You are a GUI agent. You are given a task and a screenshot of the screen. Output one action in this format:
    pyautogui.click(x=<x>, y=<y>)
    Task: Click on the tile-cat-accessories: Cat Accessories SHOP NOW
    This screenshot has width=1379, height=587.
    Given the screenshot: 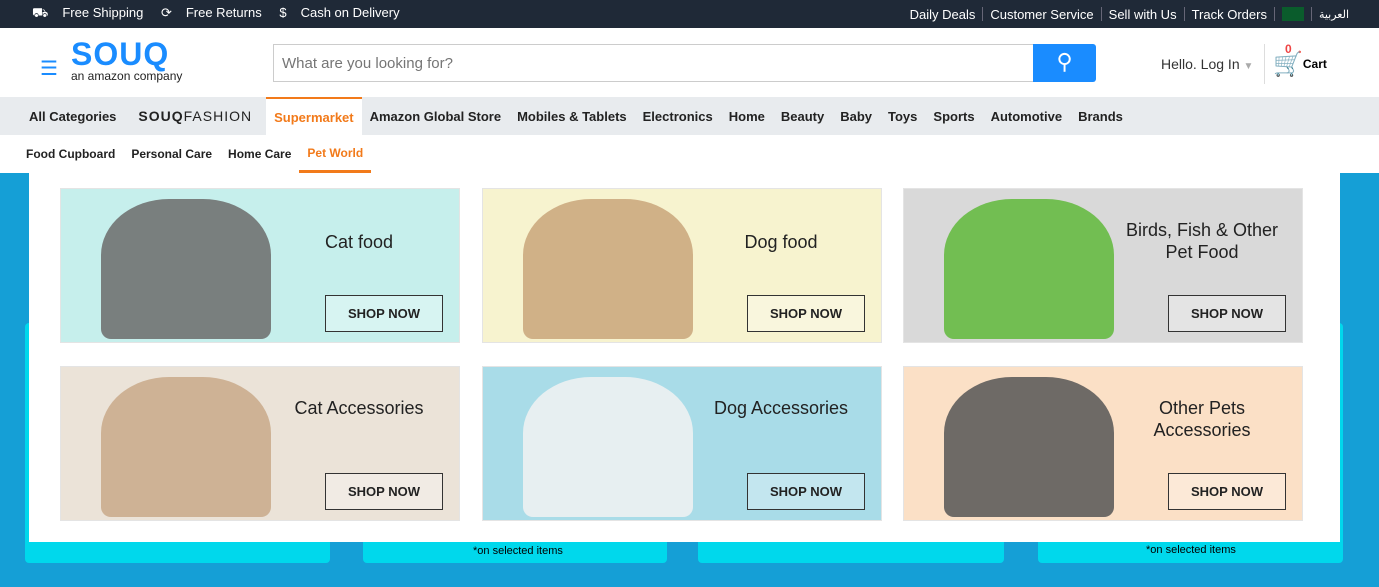 What is the action you would take?
    pyautogui.click(x=260, y=443)
    